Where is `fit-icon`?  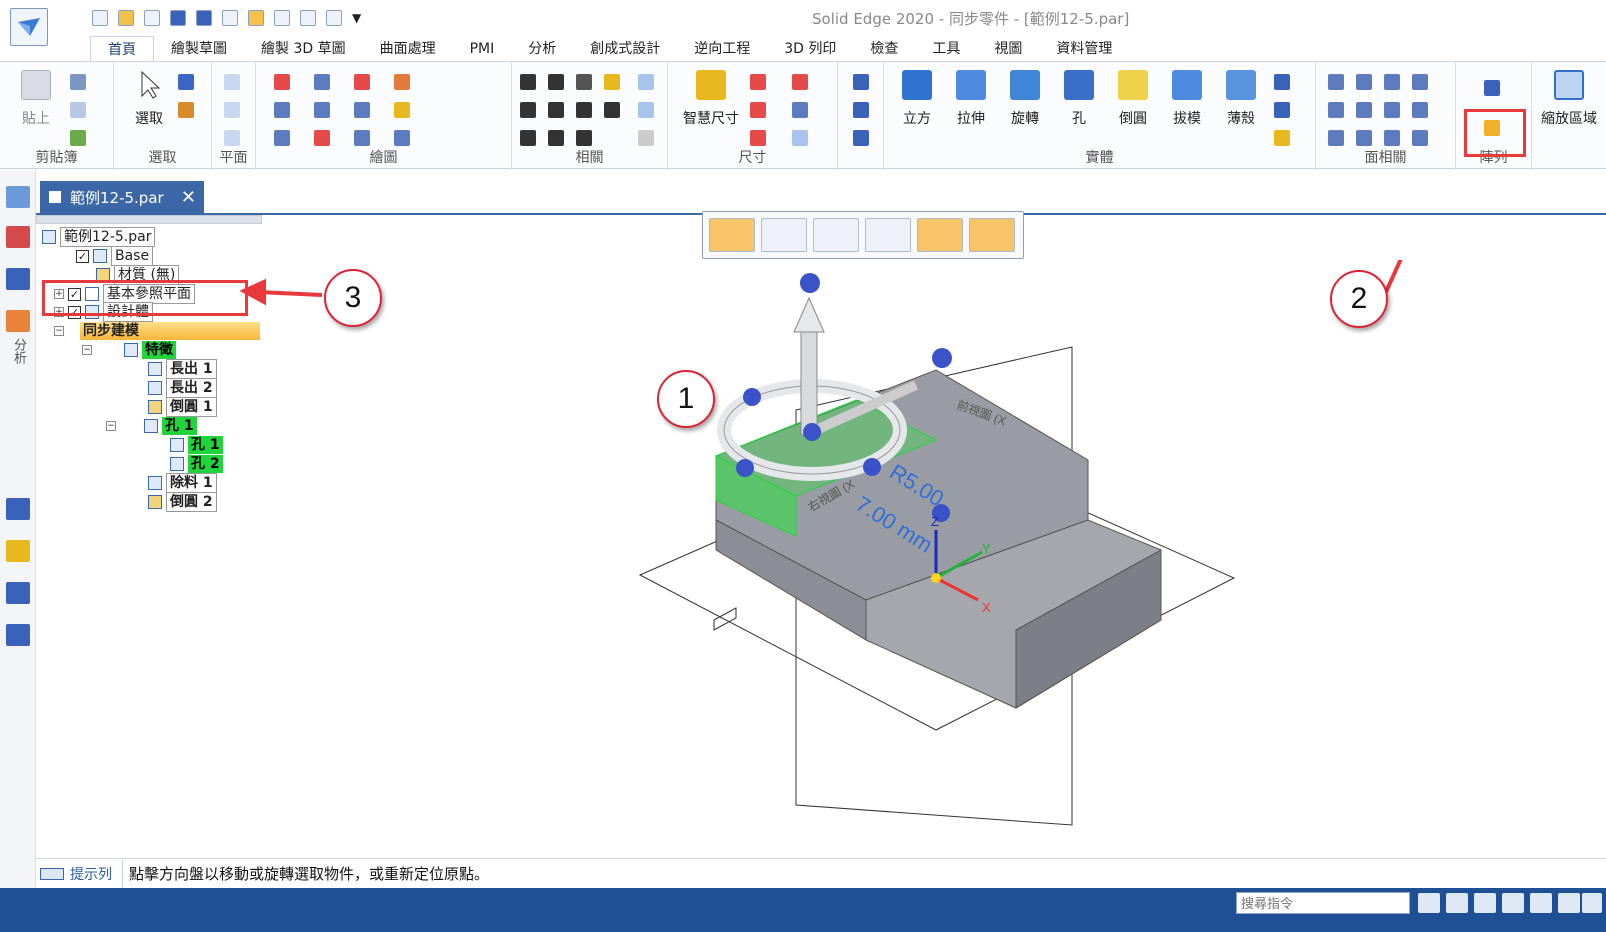
fit-icon is located at coordinates (1513, 903).